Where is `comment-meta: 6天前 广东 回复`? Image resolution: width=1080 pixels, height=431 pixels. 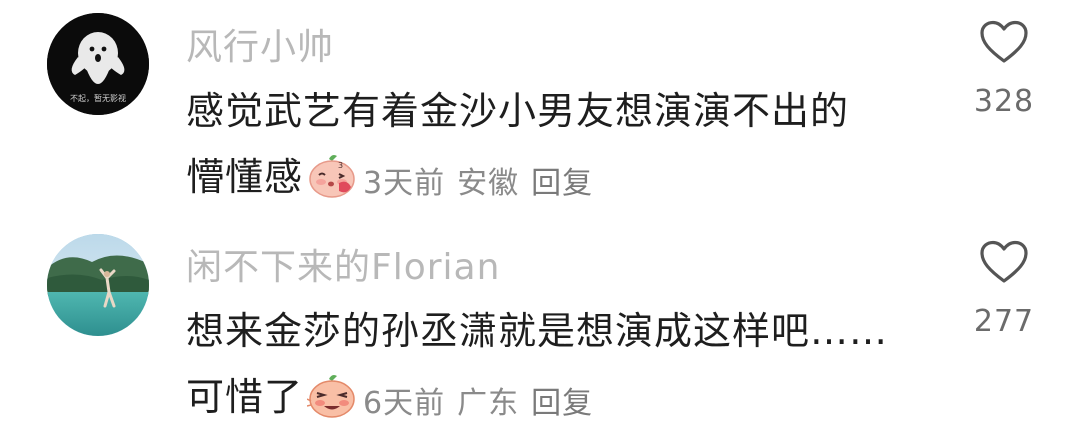 comment-meta: 6天前 广东 回复 is located at coordinates (484, 403).